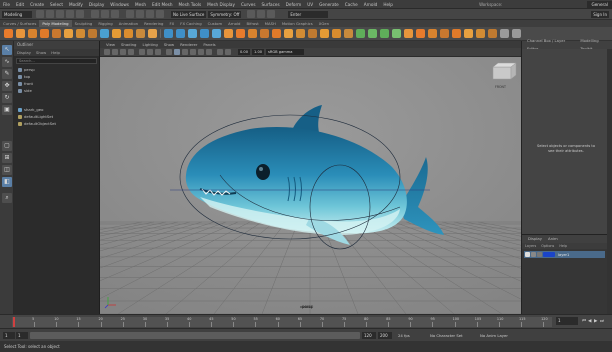 The height and width of the screenshot is (352, 612). What do you see at coordinates (190, 23) in the screenshot?
I see `shelf-tab-fx-caching: FX Caching` at bounding box center [190, 23].